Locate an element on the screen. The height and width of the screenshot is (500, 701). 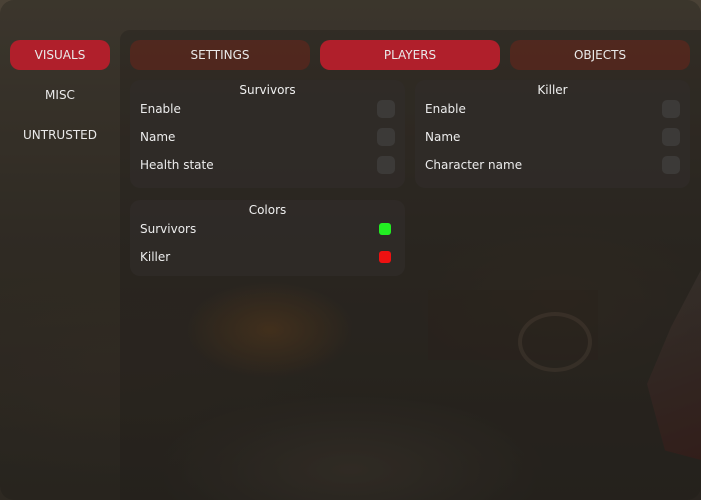
survivors-color-row: Survivors is located at coordinates (267, 229).